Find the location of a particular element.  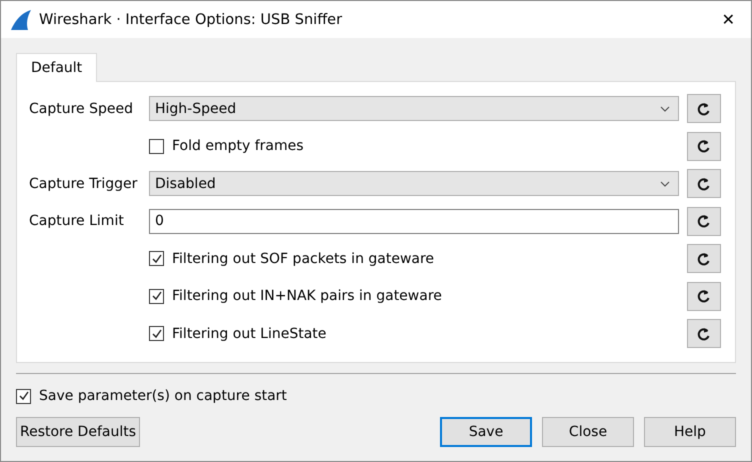

close-button: ✕ is located at coordinates (728, 19).